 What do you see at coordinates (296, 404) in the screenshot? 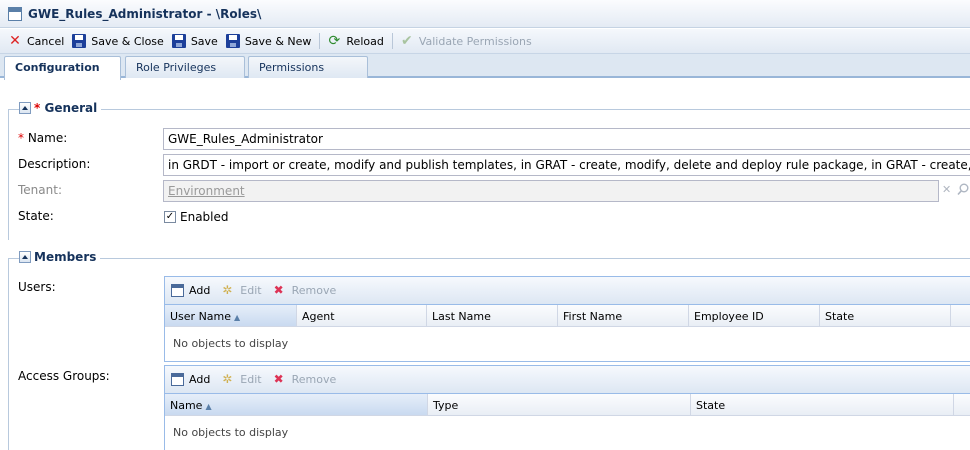
I see `column-name: Name ▲` at bounding box center [296, 404].